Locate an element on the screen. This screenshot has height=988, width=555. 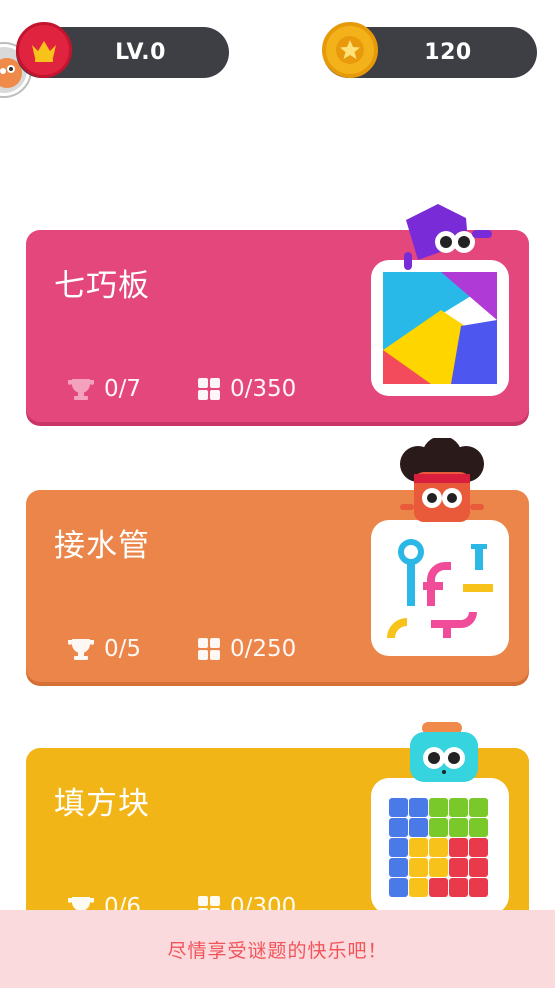
levels-count: 0/250 is located at coordinates (263, 649).